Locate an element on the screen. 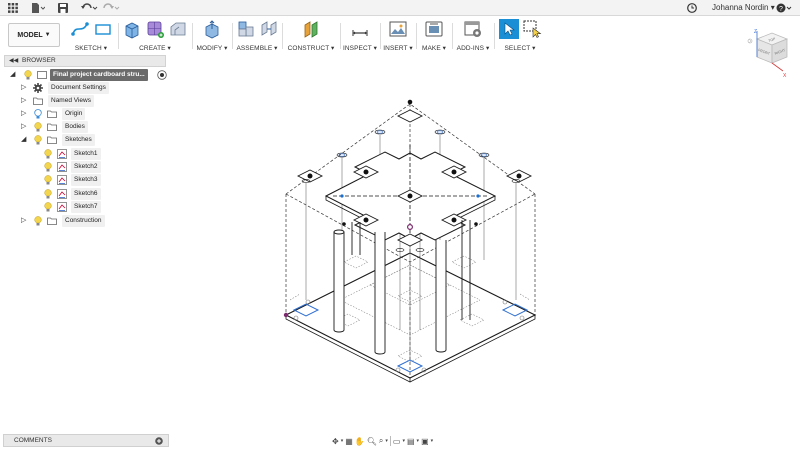  origin-point is located at coordinates (410, 227).